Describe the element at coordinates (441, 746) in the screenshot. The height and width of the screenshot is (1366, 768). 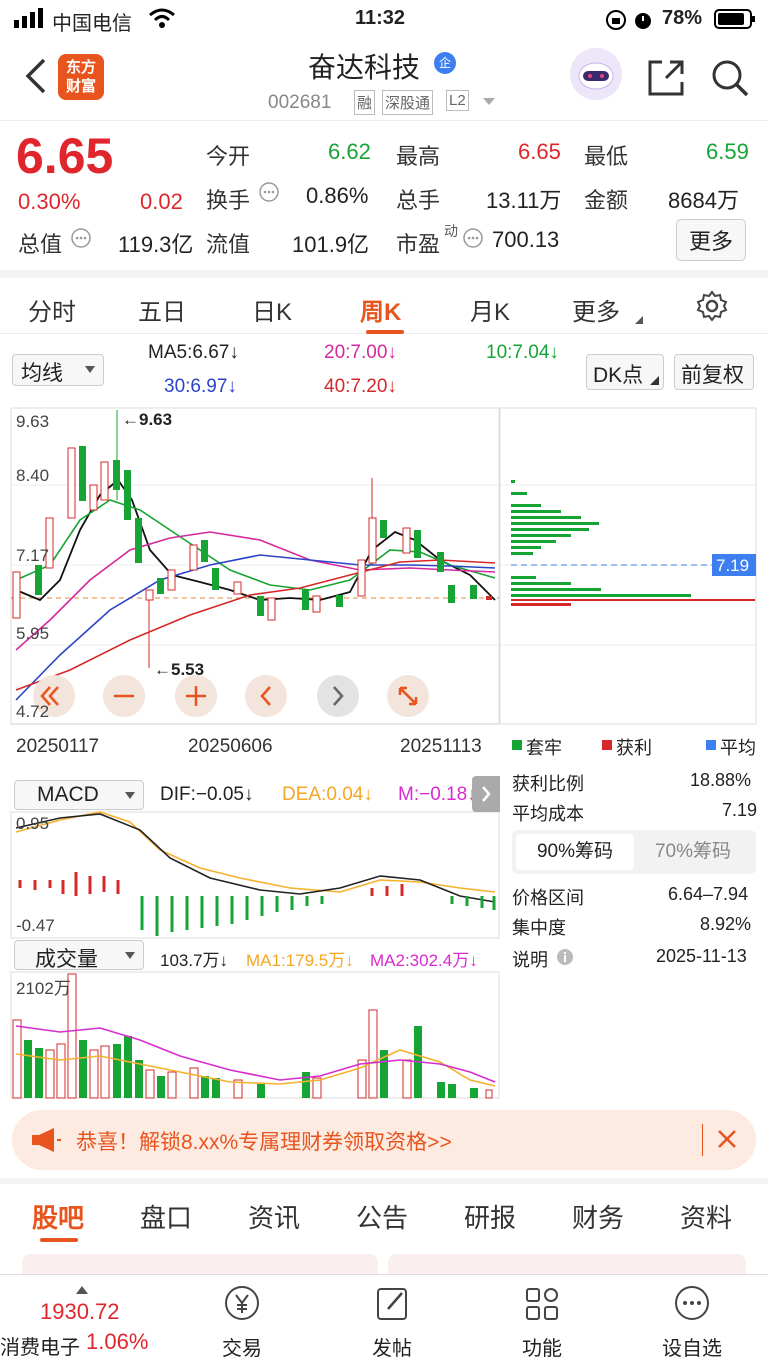
I see `x-axis-label: 20251113` at that location.